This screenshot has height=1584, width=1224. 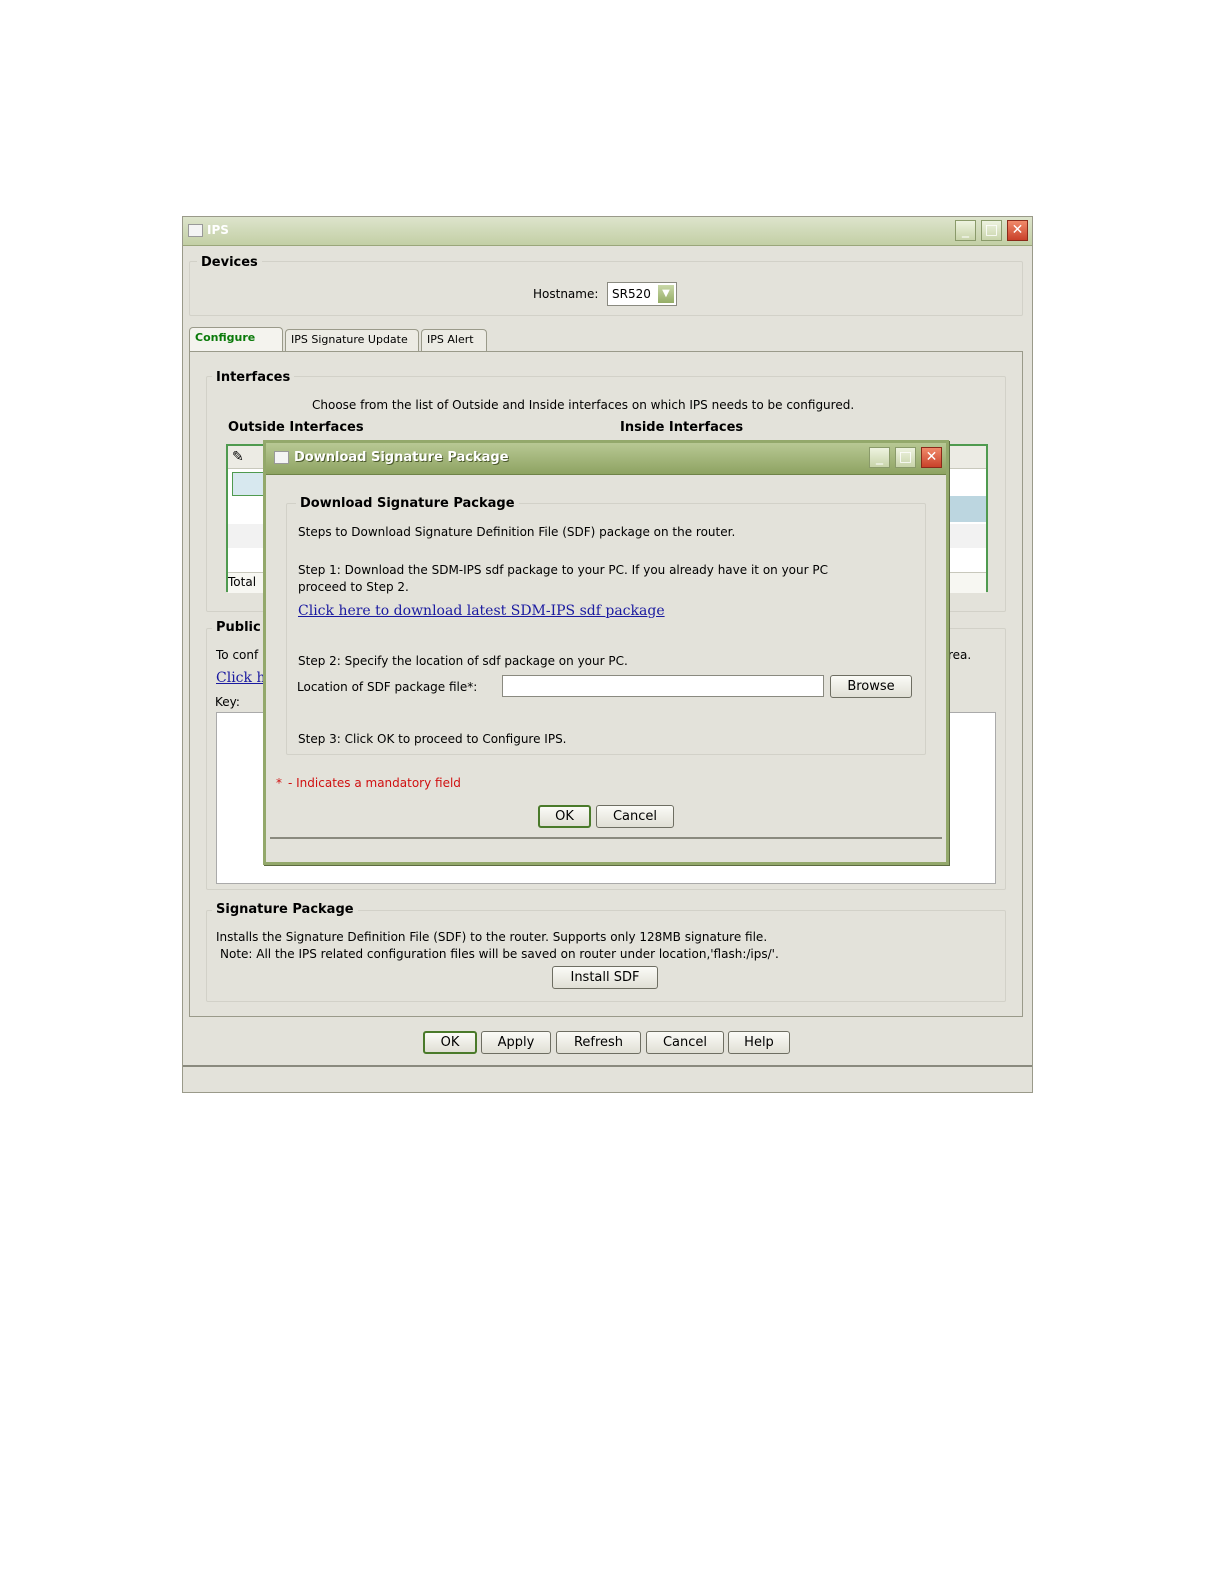 I want to click on public-key-label: Public, so click(x=238, y=627).